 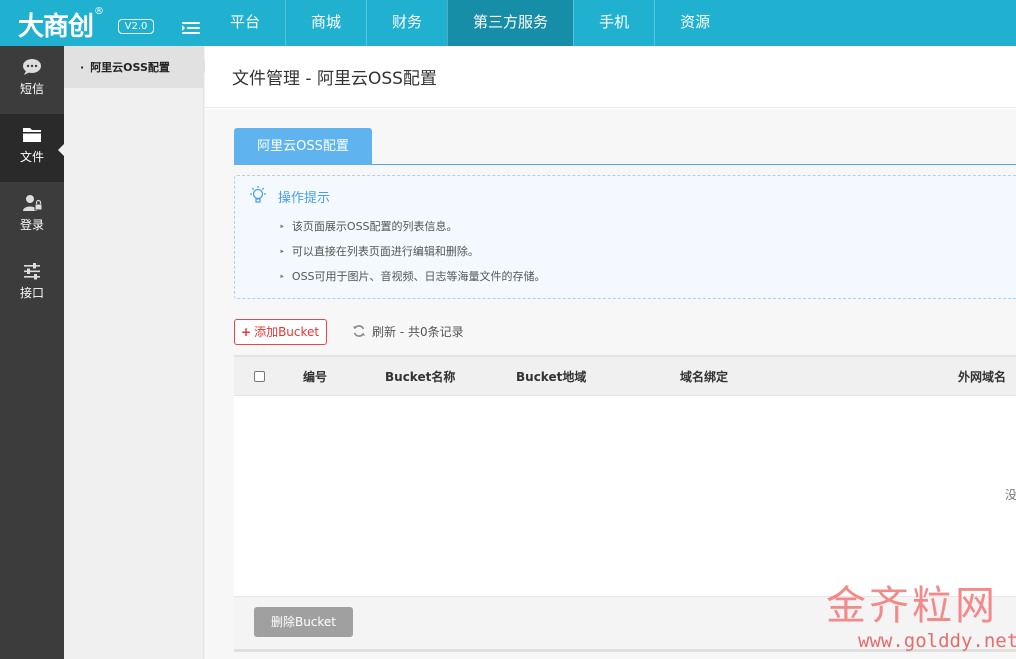 I want to click on tab-bar: 阿里云OSS配置, so click(x=625, y=146).